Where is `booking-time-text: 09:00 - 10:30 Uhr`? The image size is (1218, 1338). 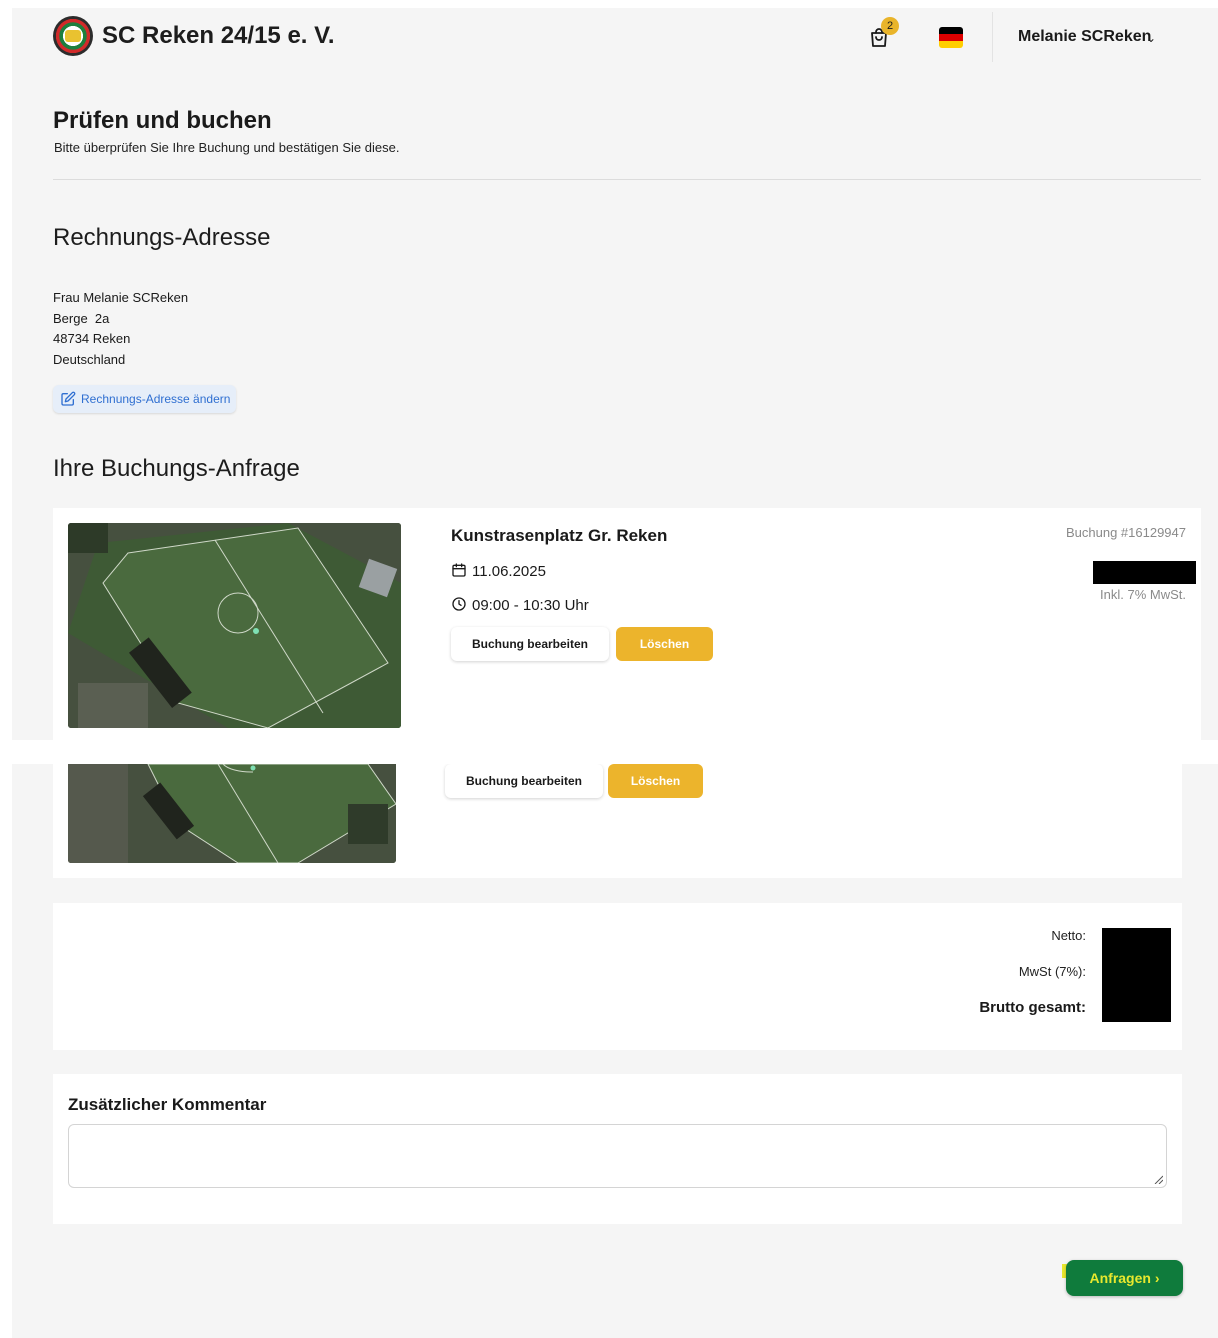
booking-time-text: 09:00 - 10:30 Uhr is located at coordinates (530, 605).